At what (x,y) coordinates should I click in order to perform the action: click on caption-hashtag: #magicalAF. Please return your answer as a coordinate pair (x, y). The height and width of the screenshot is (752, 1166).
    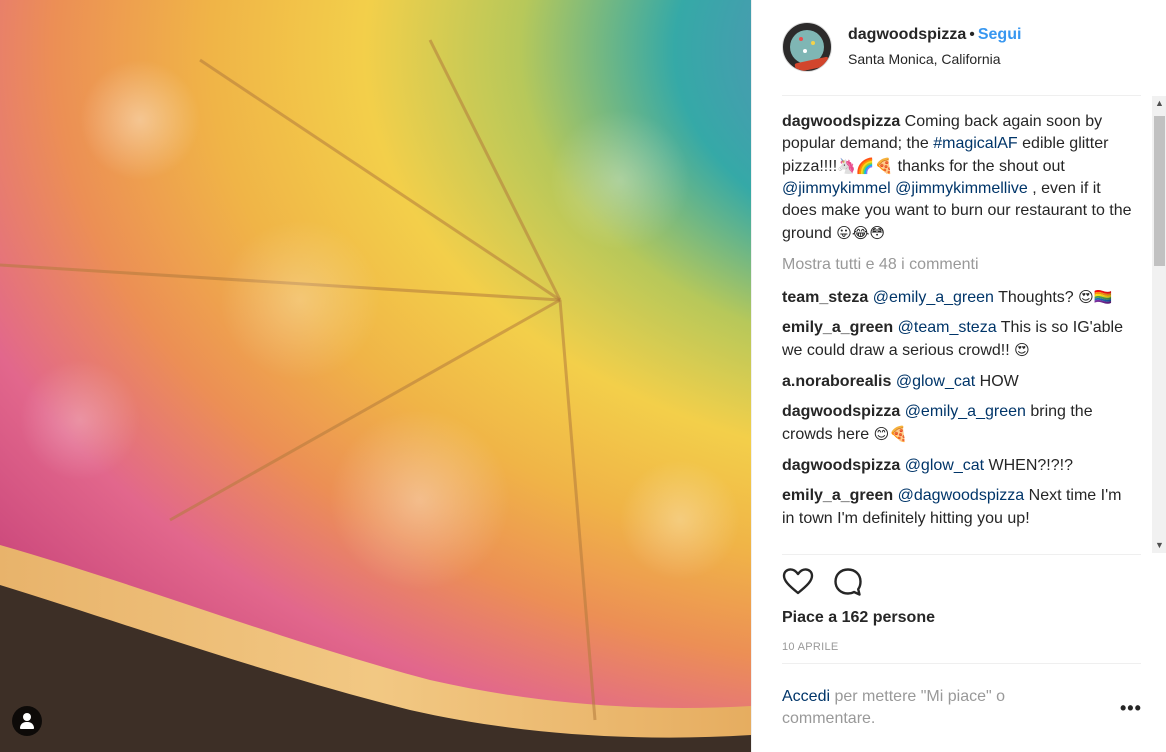
    Looking at the image, I should click on (975, 143).